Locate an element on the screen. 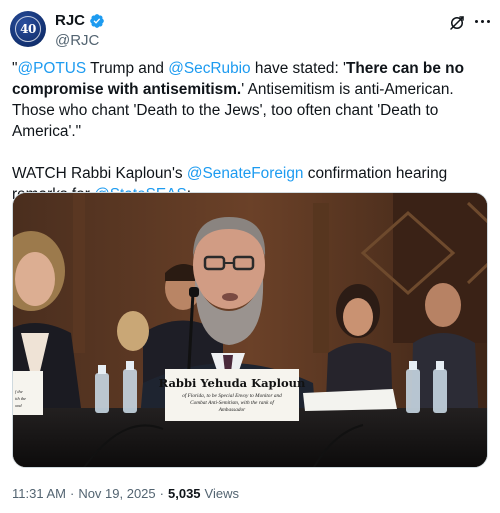 The width and height of the screenshot is (500, 513). name-row: RJC is located at coordinates (80, 20).